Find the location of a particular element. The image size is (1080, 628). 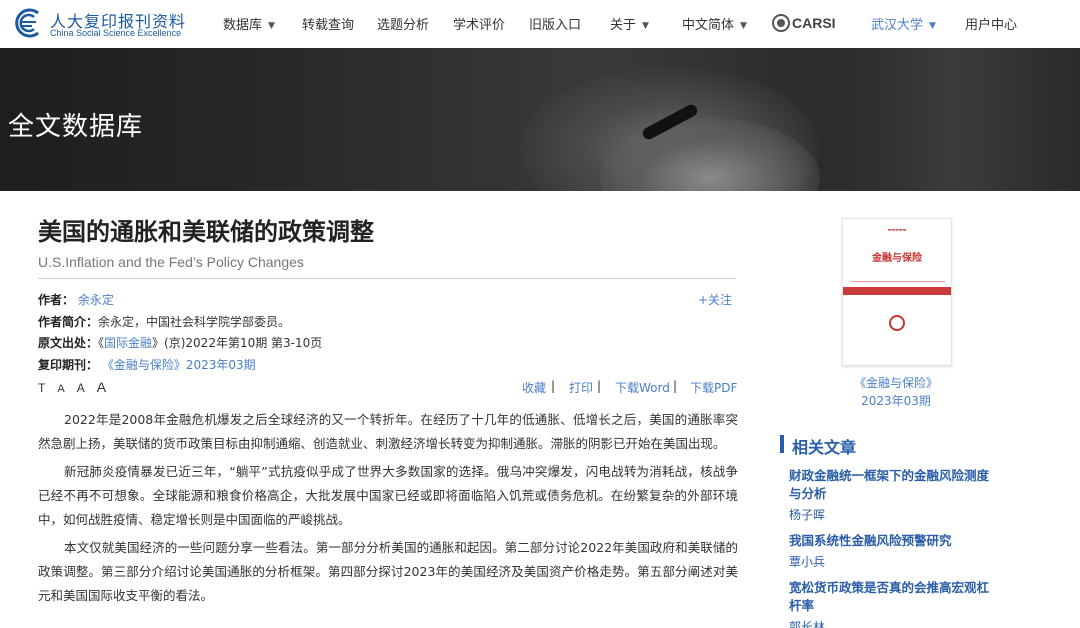

nav-topic-analysis: 选题分析 is located at coordinates (403, 23).